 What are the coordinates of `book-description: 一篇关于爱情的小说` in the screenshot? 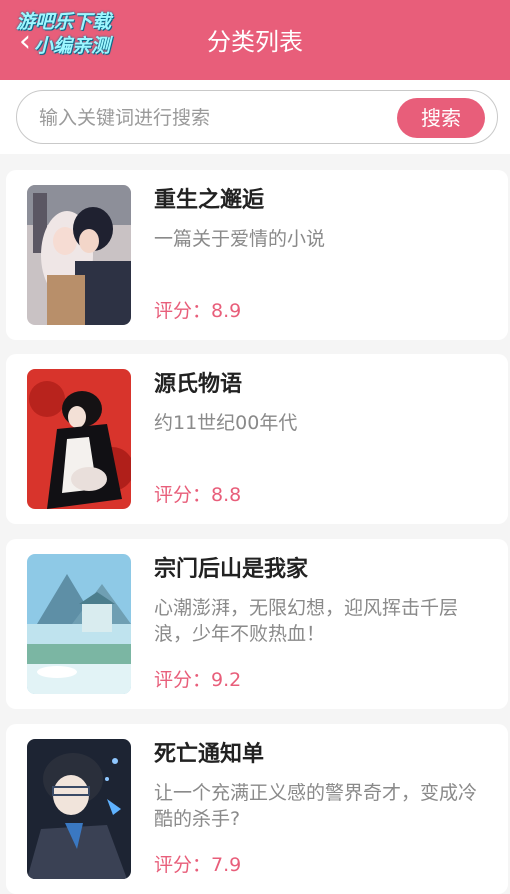 It's located at (240, 239).